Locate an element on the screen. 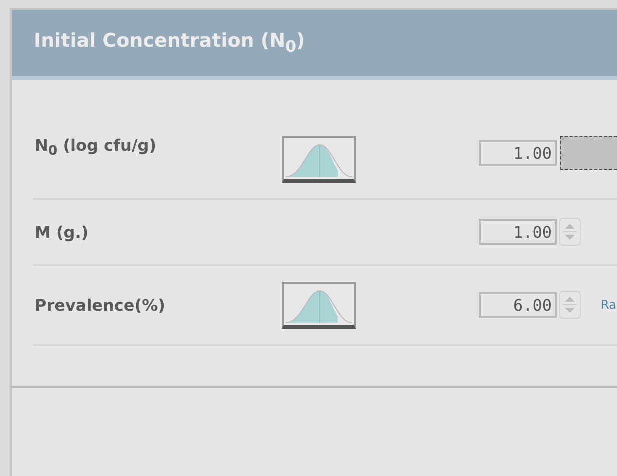  link: Ra is located at coordinates (608, 305).